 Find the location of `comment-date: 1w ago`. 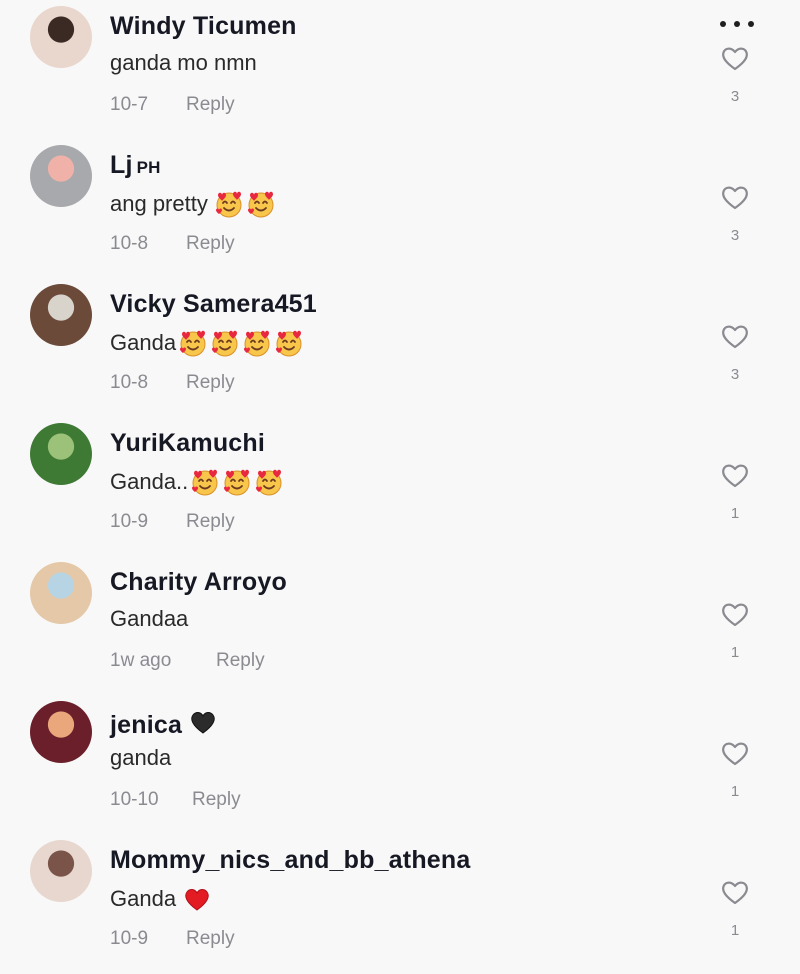

comment-date: 1w ago is located at coordinates (141, 660).